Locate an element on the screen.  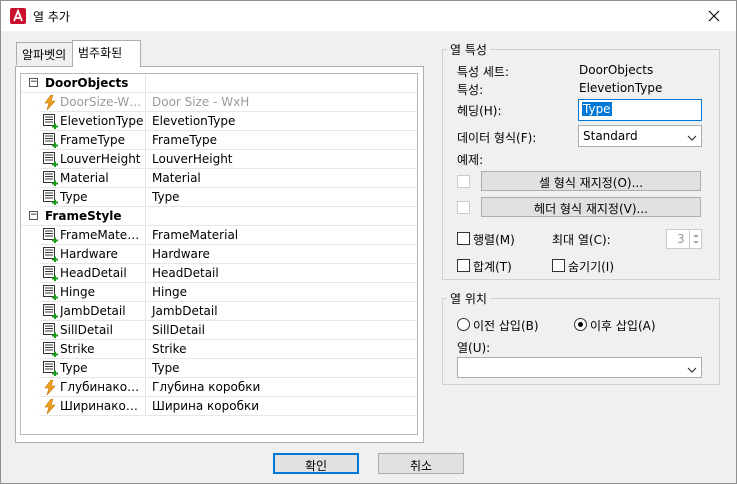
tree-row-name-cell: ElevetionType is located at coordinates (92, 121).